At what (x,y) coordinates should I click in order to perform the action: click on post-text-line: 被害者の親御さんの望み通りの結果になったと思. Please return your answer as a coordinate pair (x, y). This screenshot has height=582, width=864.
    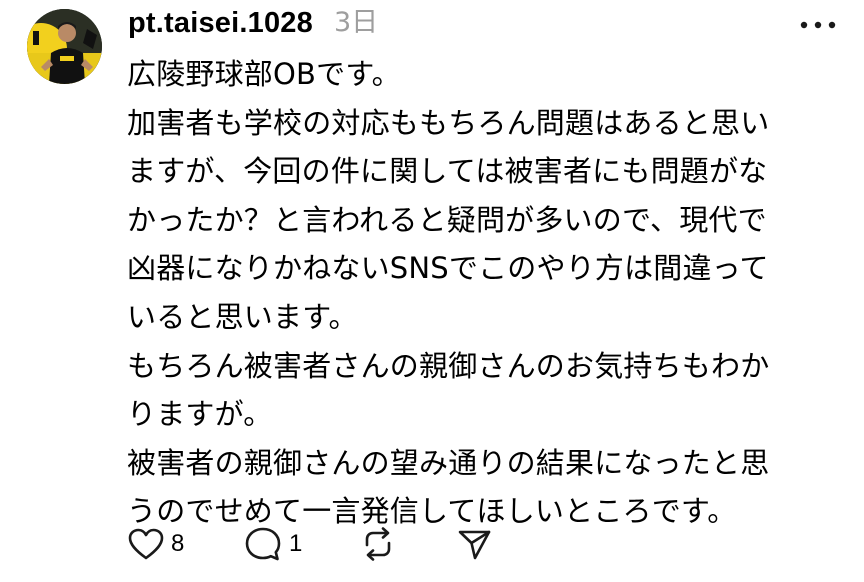
    Looking at the image, I should click on (448, 462).